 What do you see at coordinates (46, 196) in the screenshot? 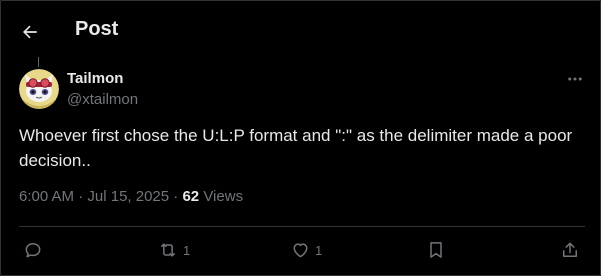
I see `post-time: 6:00 AM` at bounding box center [46, 196].